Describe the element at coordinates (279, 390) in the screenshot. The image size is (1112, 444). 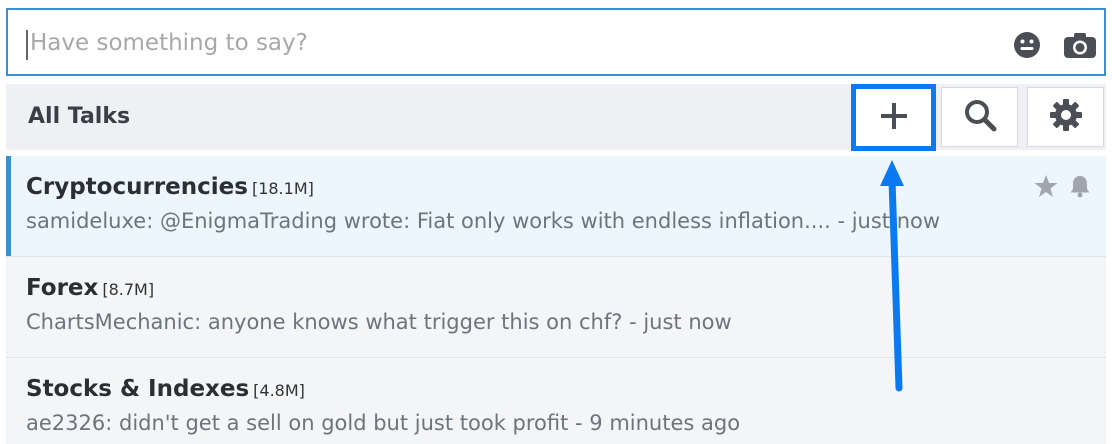
I see `talk-count: [4.8M]` at that location.